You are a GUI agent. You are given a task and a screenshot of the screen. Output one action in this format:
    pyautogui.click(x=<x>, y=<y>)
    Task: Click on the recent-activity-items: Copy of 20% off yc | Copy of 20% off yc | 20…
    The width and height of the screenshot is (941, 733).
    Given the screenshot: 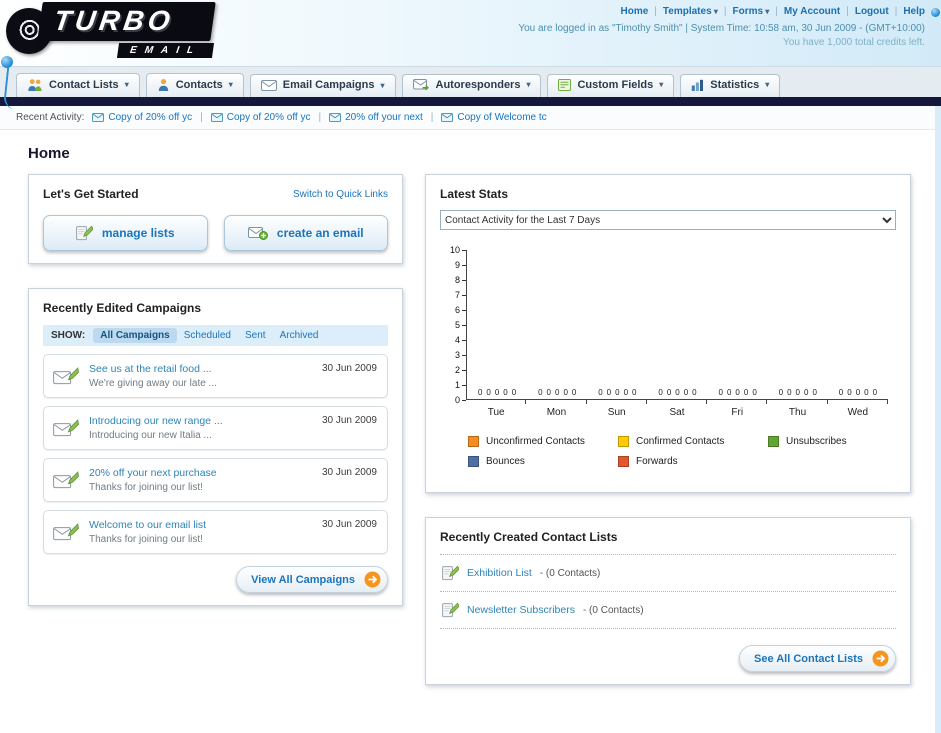 What is the action you would take?
    pyautogui.click(x=319, y=117)
    